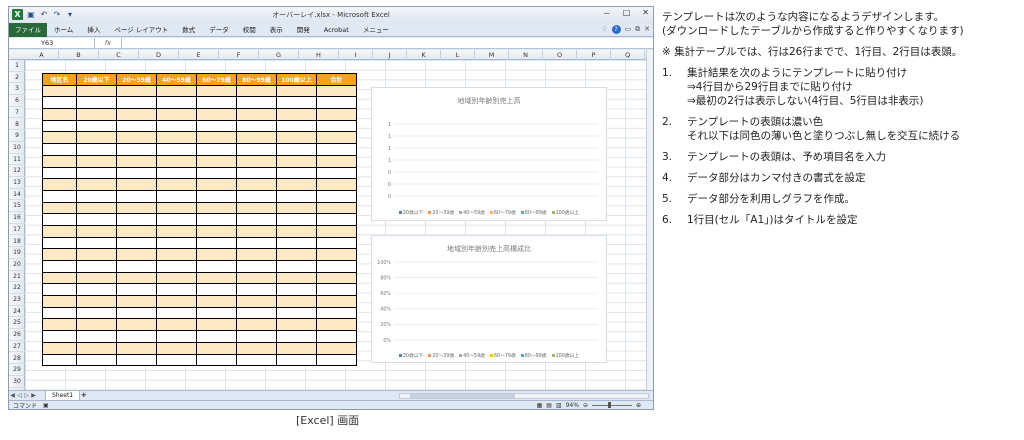 The image size is (1024, 440). I want to click on column-header: M, so click(492, 55).